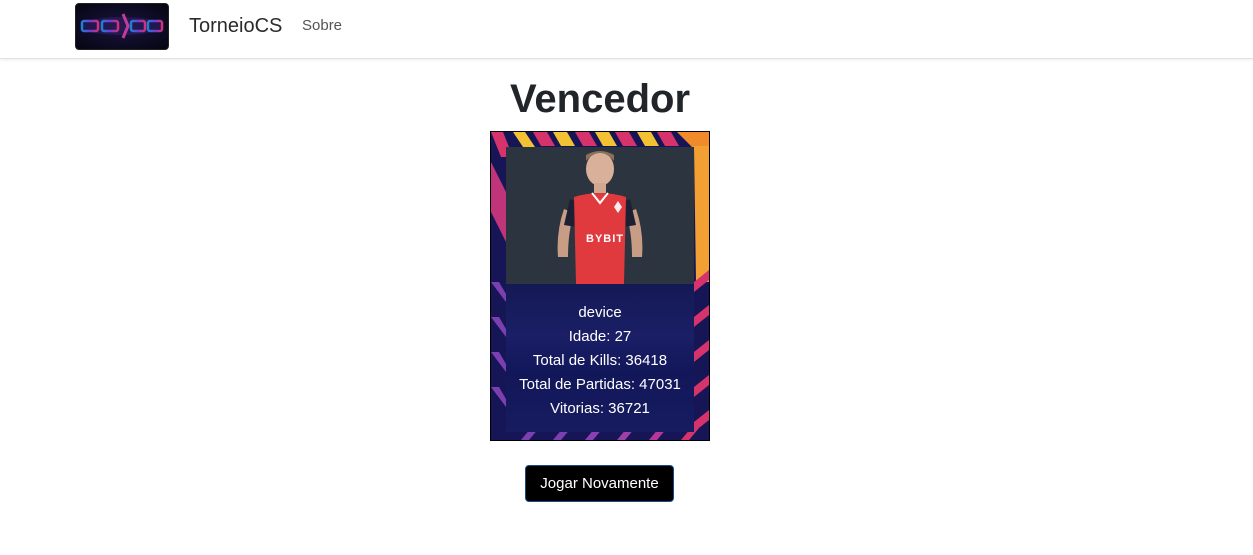 This screenshot has height=555, width=1253. Describe the element at coordinates (605, 239) in the screenshot. I see `jersey-text: BYBIT` at that location.